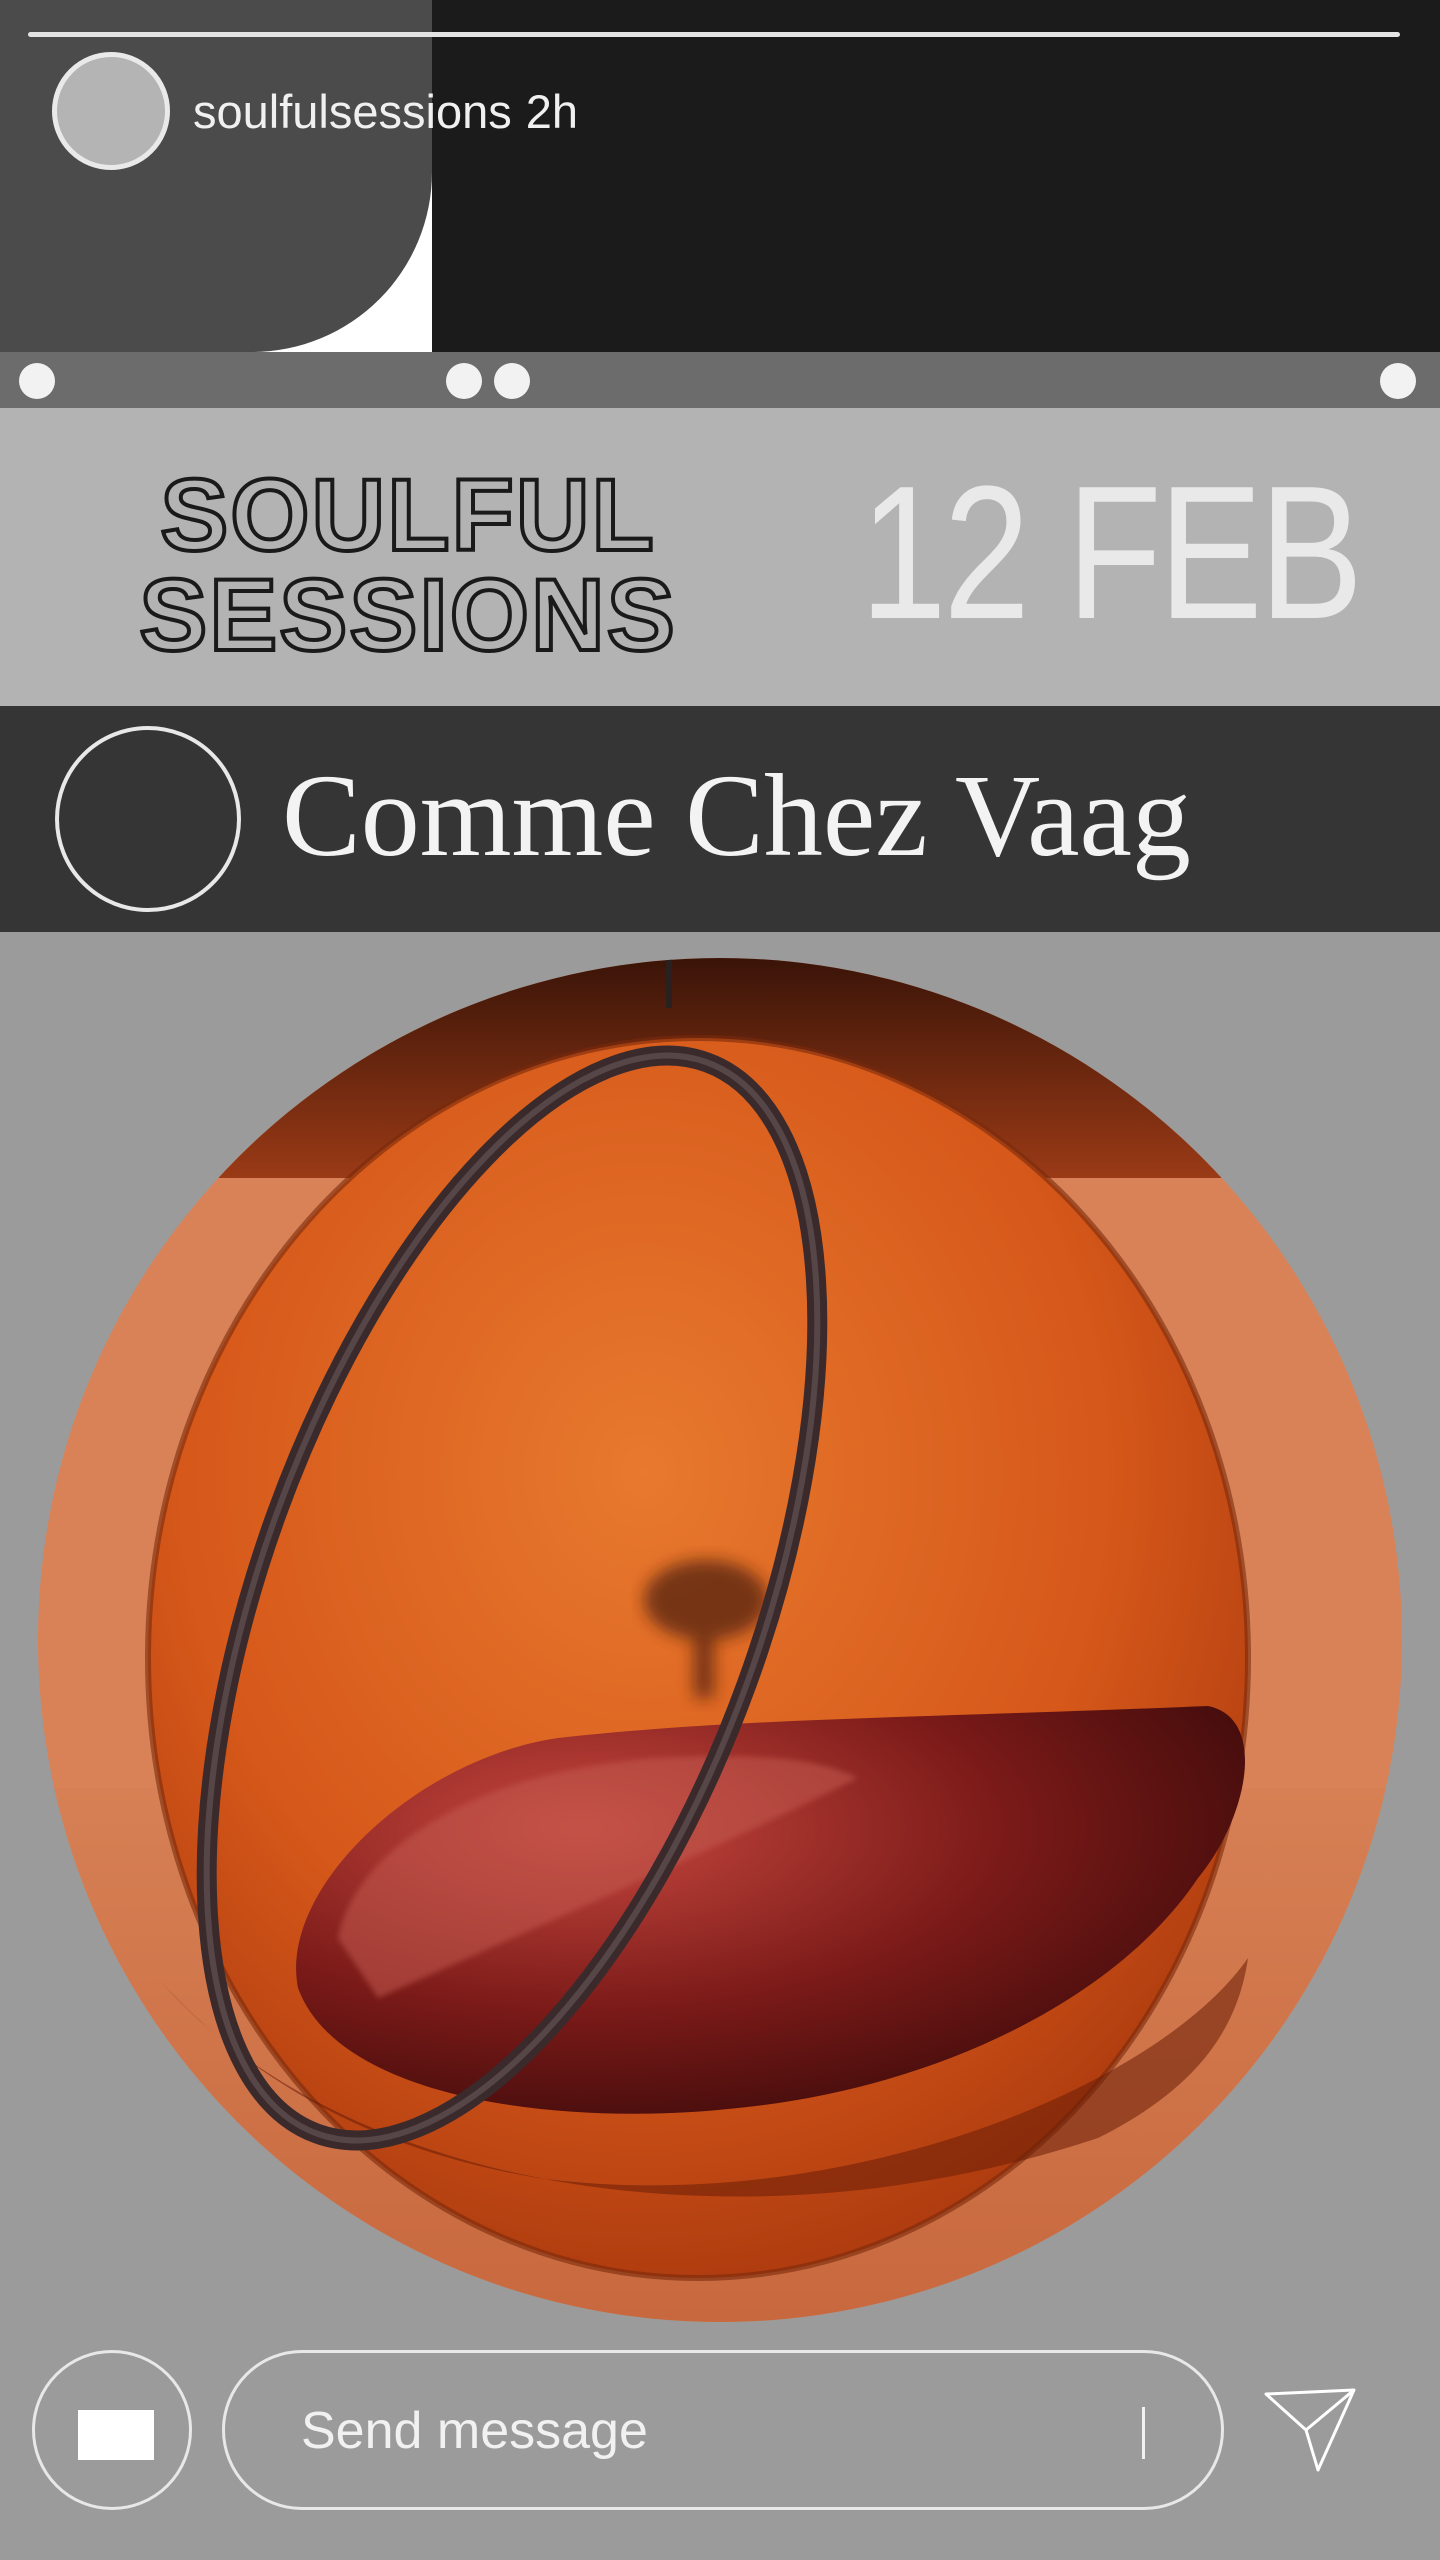 The height and width of the screenshot is (2560, 1440). What do you see at coordinates (216, 176) in the screenshot?
I see `header-accent-fill` at bounding box center [216, 176].